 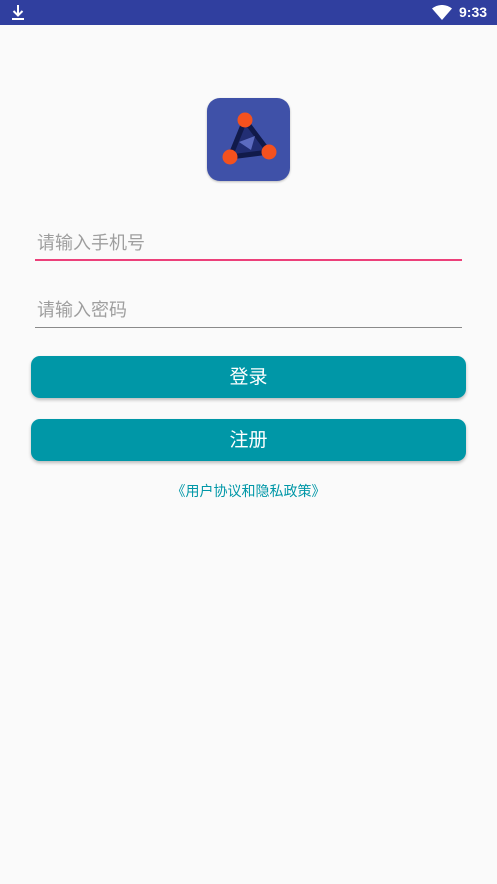 I want to click on phone-input-underline, so click(x=248, y=260).